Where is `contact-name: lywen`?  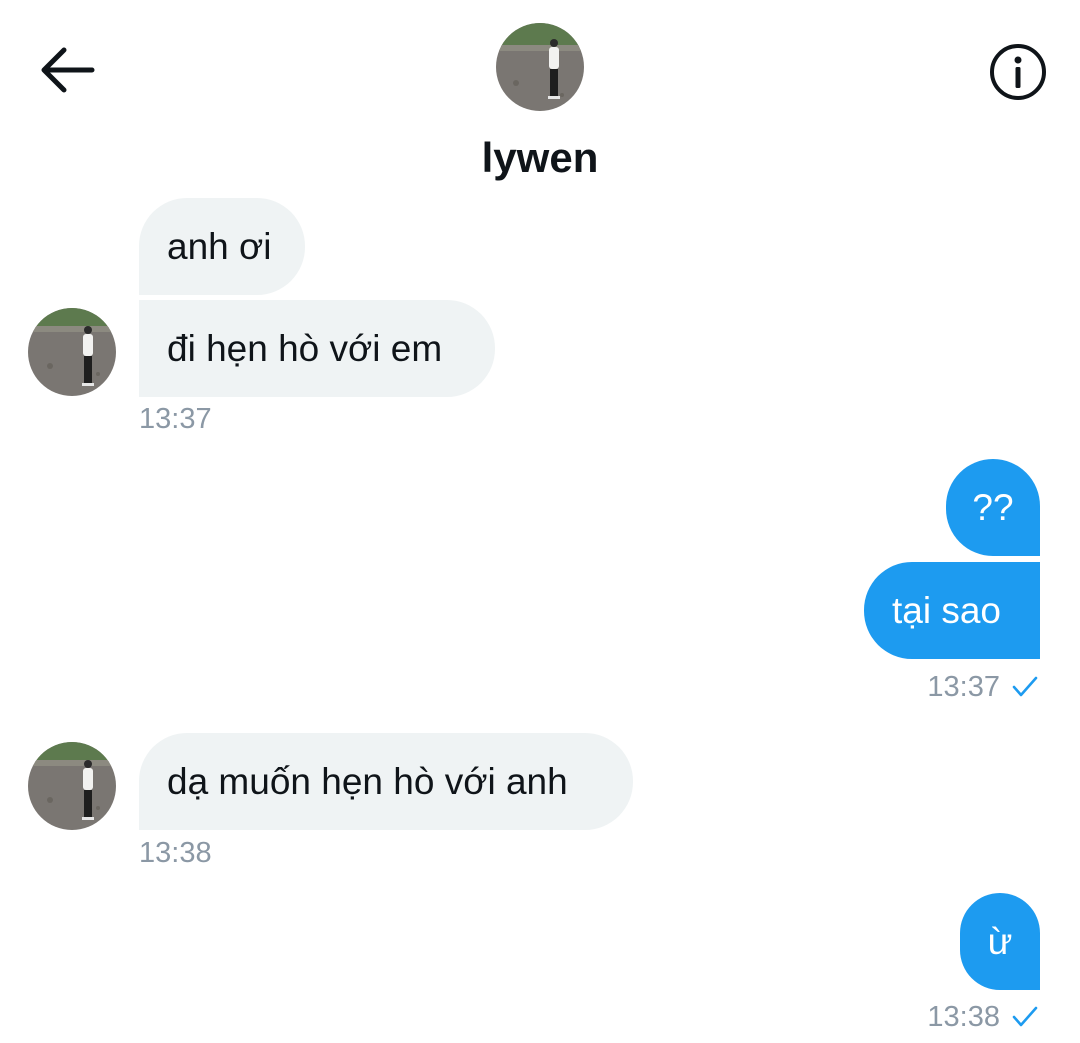
contact-name: lywen is located at coordinates (540, 157).